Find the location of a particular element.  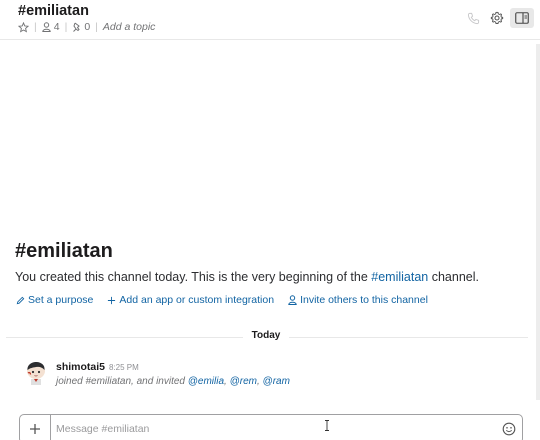

intro-channel-link: #emiliatan is located at coordinates (399, 277).